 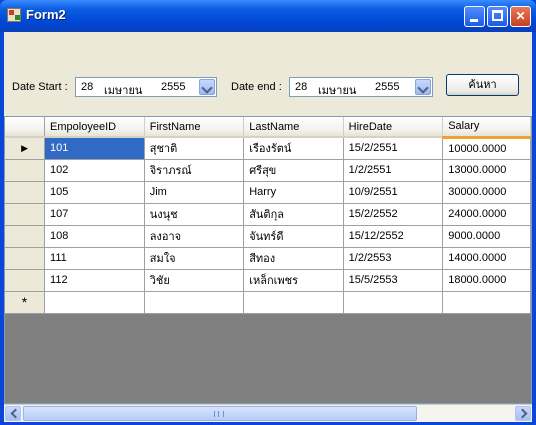 I want to click on scroll-left-icon, so click(x=13, y=413).